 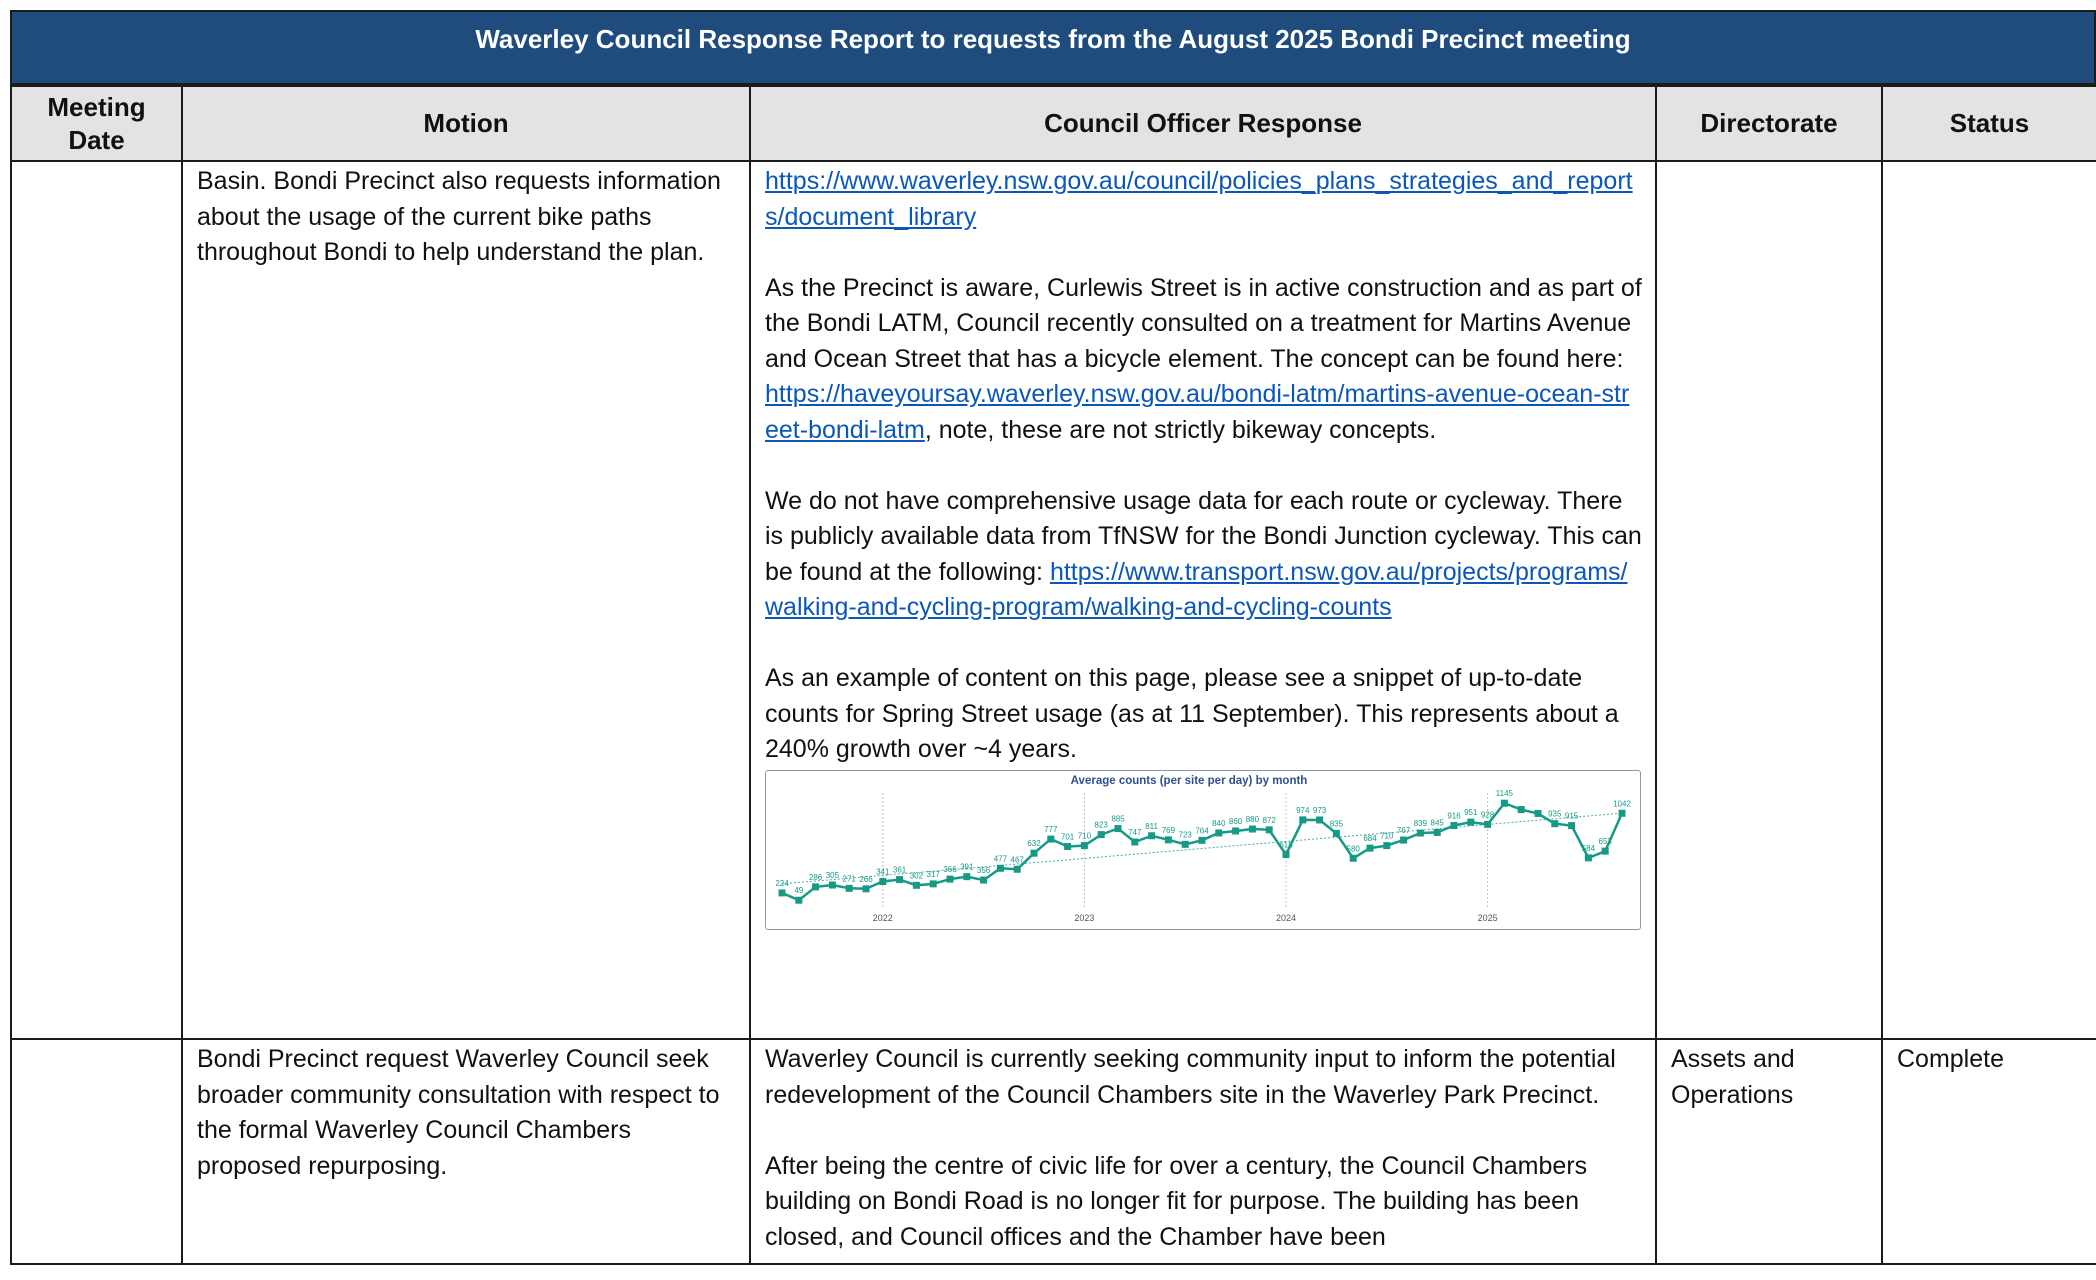 I want to click on chart-series-line, so click(x=1202, y=851).